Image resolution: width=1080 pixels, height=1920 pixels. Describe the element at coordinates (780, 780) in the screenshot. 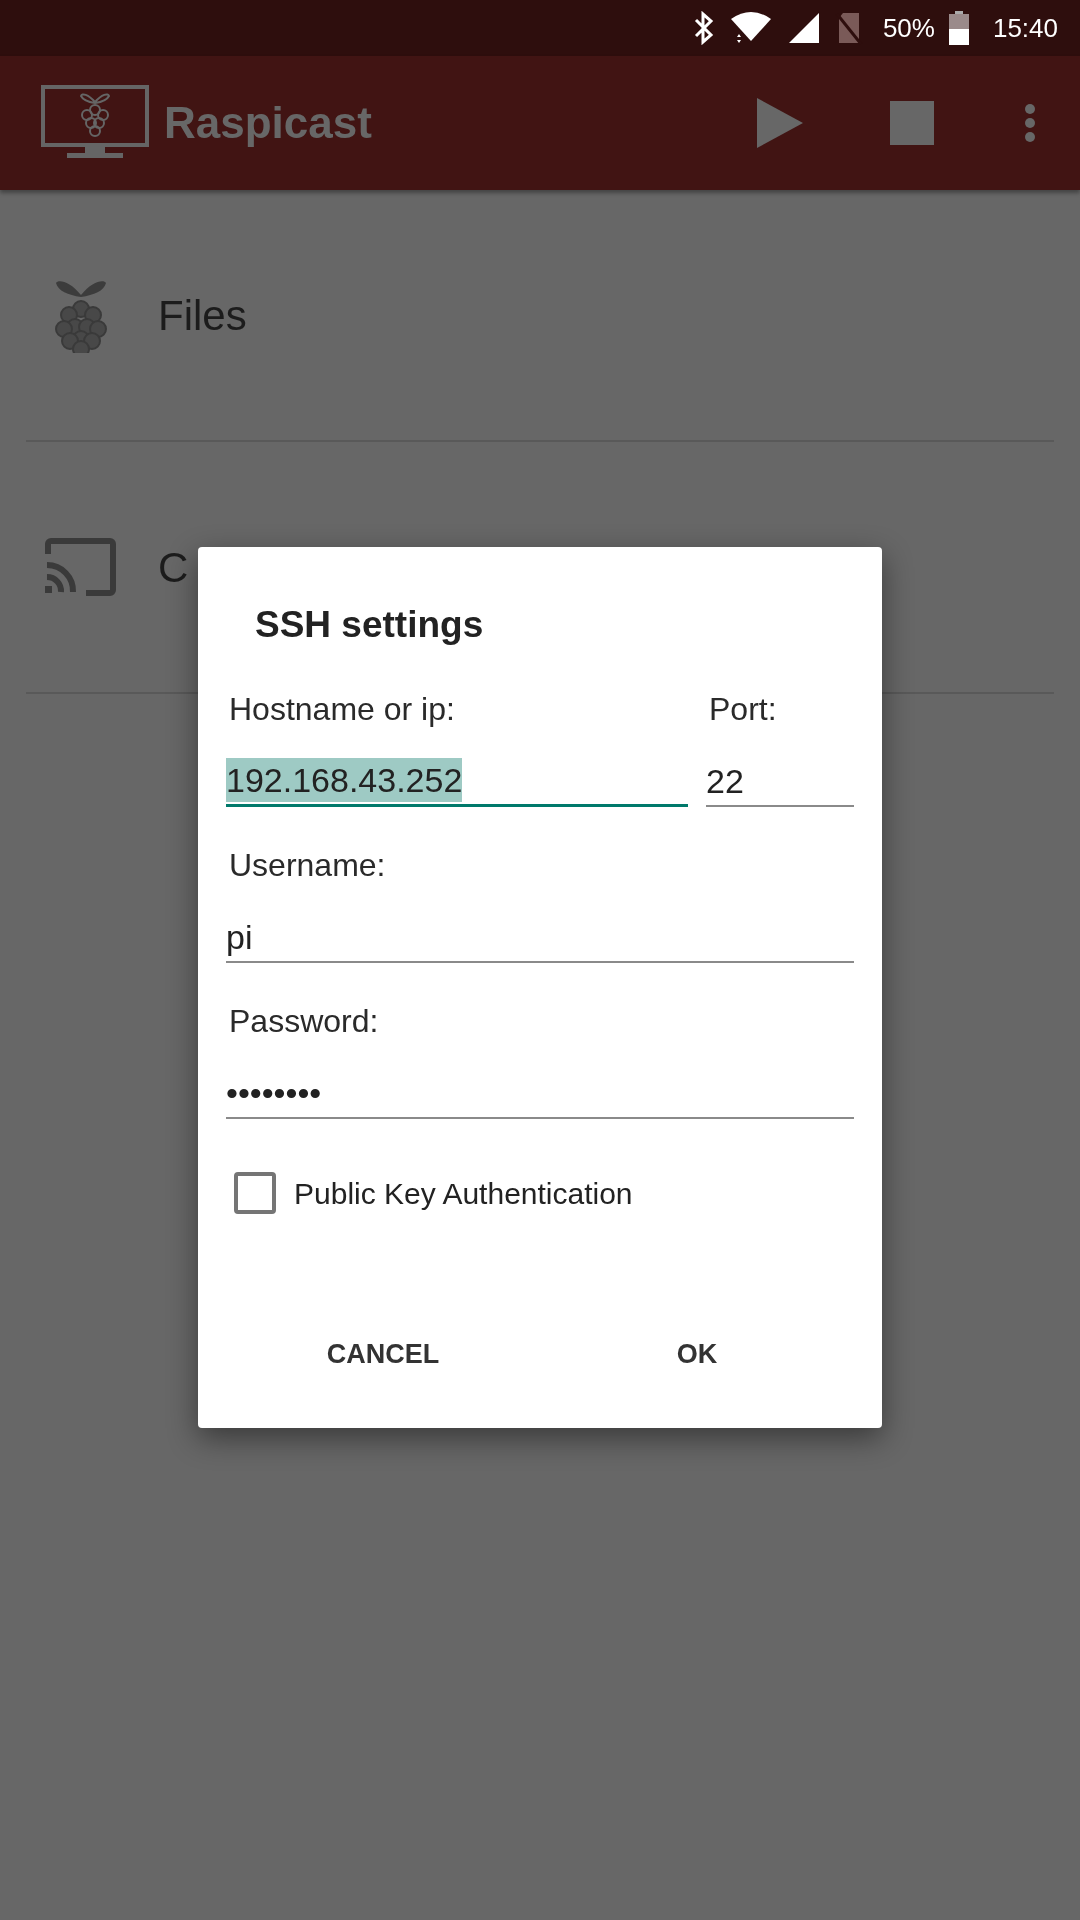

I see `port-field: 22` at that location.